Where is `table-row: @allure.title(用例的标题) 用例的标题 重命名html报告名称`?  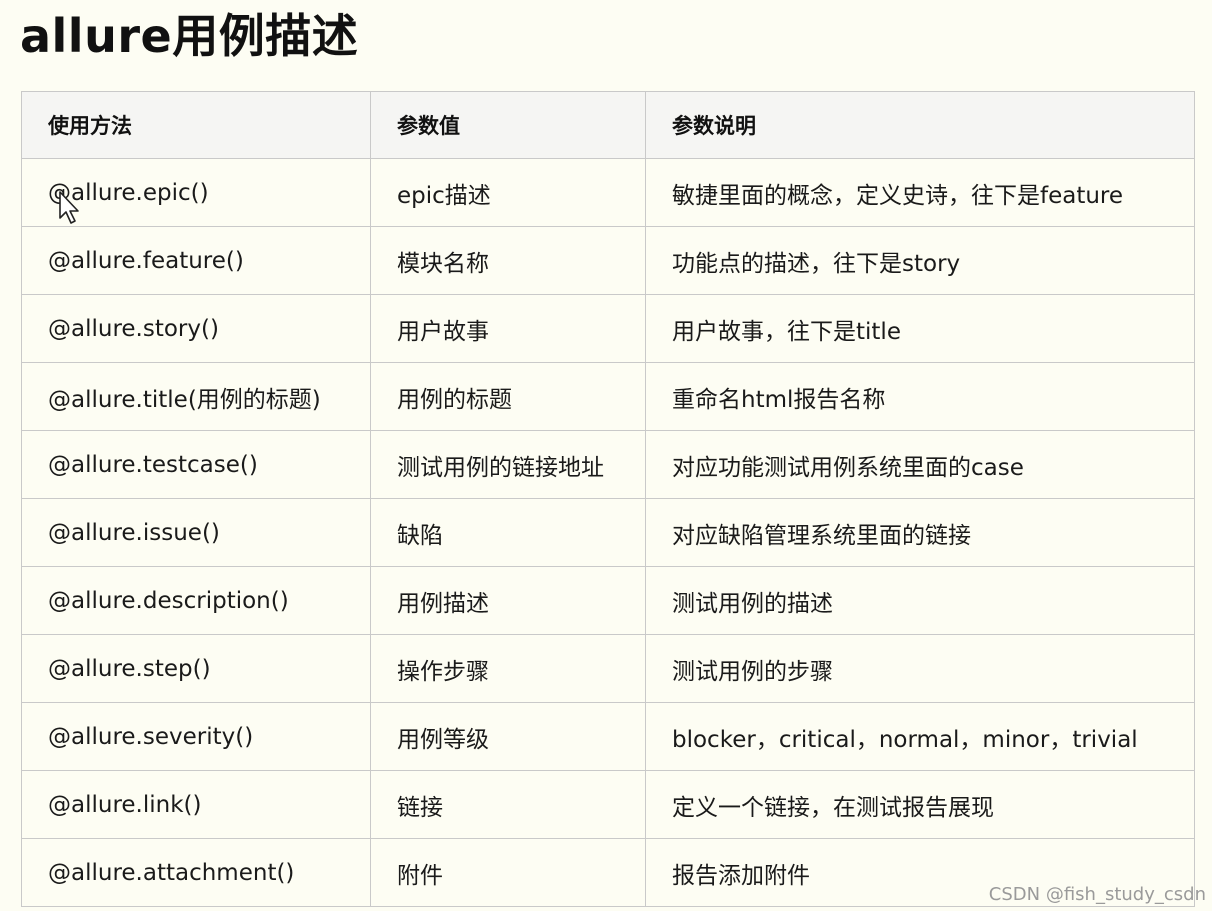 table-row: @allure.title(用例的标题) 用例的标题 重命名html报告名称 is located at coordinates (608, 396).